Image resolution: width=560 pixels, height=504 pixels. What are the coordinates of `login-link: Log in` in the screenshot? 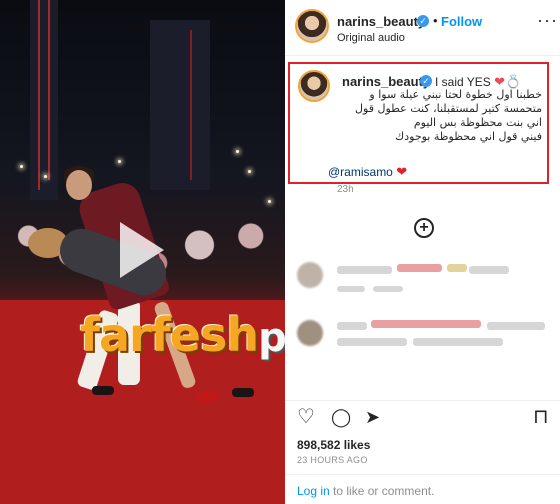 It's located at (313, 491).